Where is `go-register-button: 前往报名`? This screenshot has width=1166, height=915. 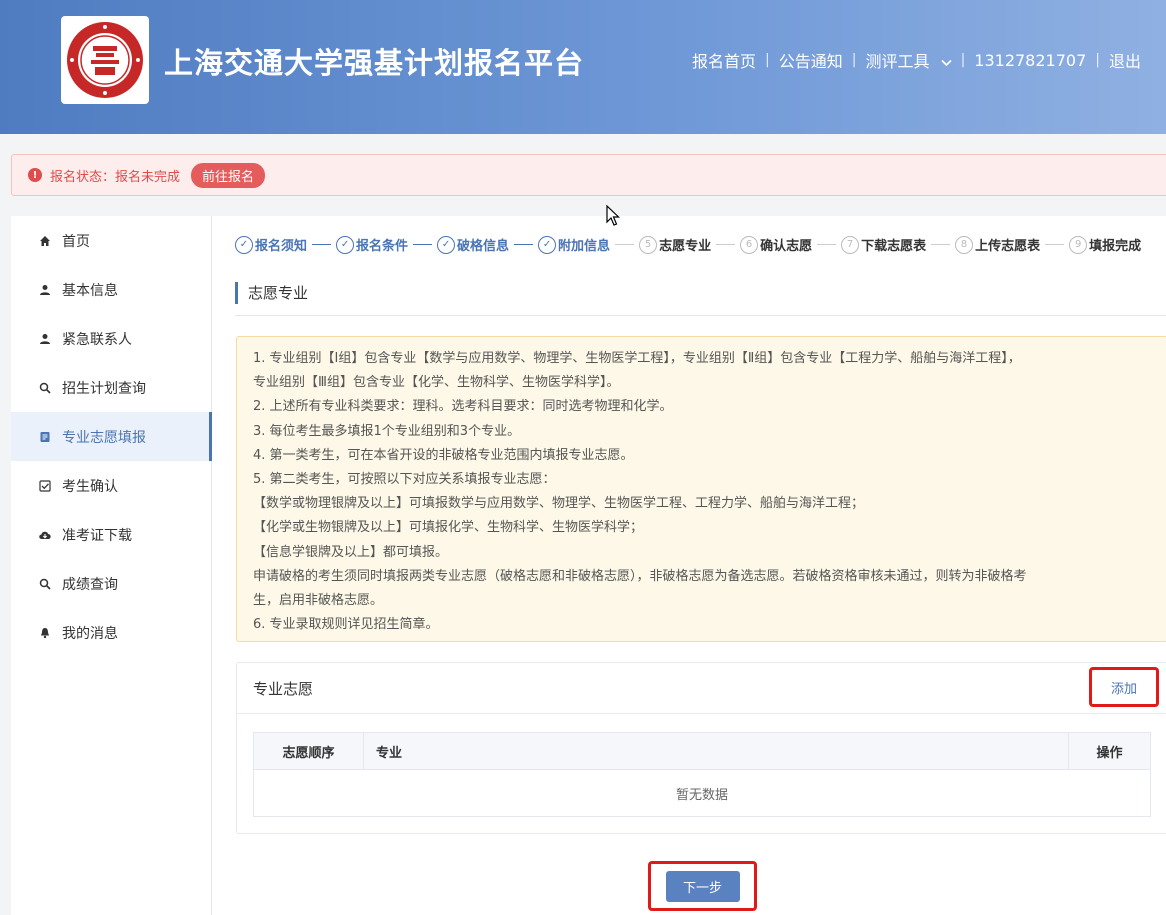 go-register-button: 前往报名 is located at coordinates (228, 175).